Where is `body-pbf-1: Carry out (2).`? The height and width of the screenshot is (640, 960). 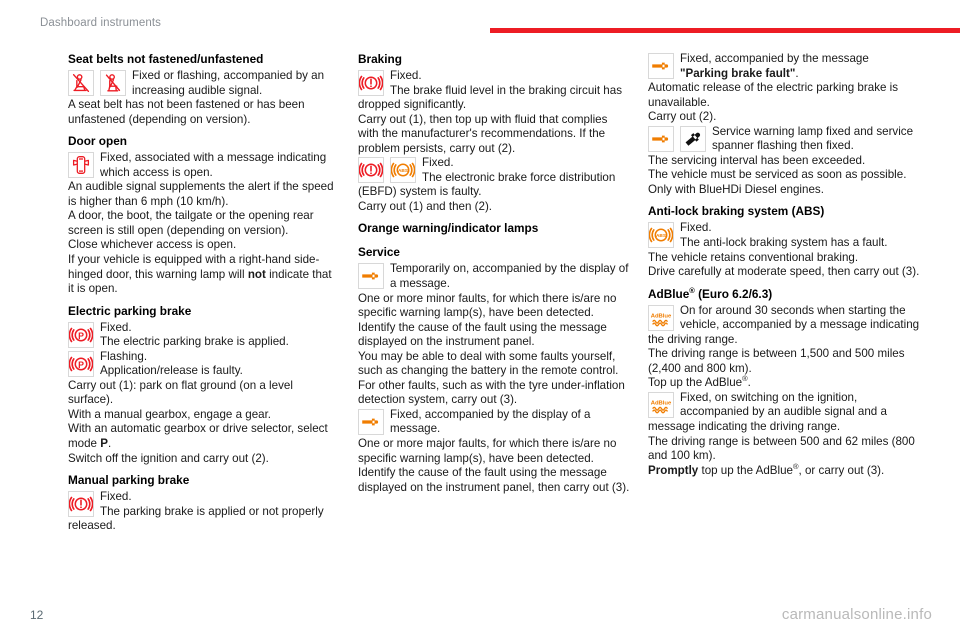
body-pbf-1: Carry out (2). is located at coordinates (682, 117).